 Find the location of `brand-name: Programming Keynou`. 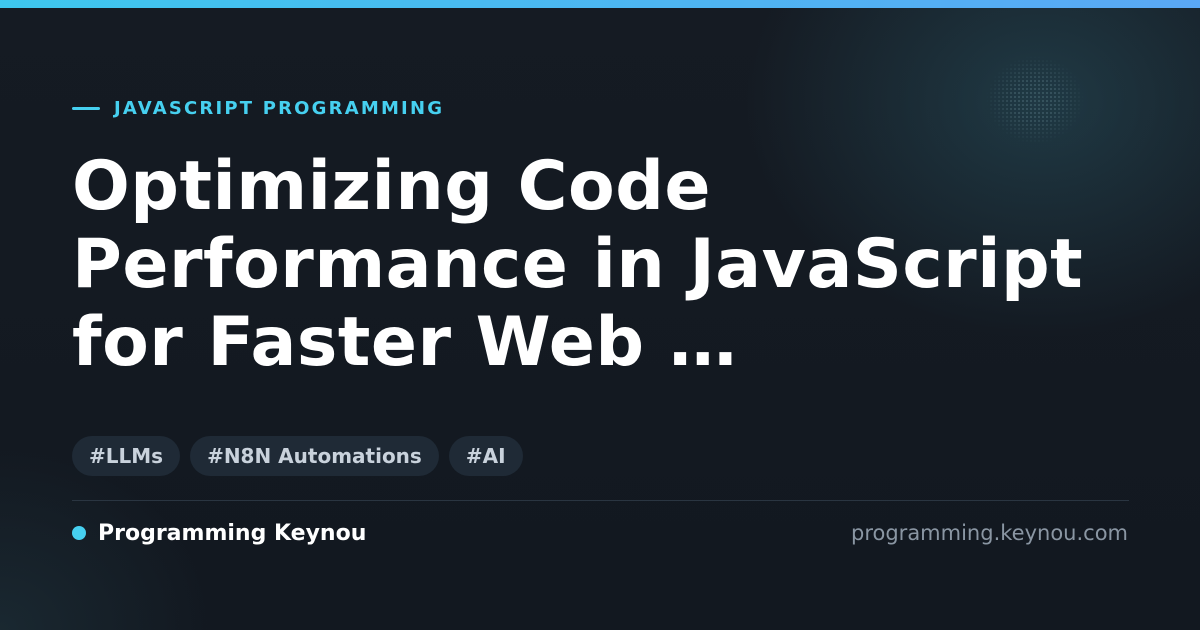

brand-name: Programming Keynou is located at coordinates (232, 533).